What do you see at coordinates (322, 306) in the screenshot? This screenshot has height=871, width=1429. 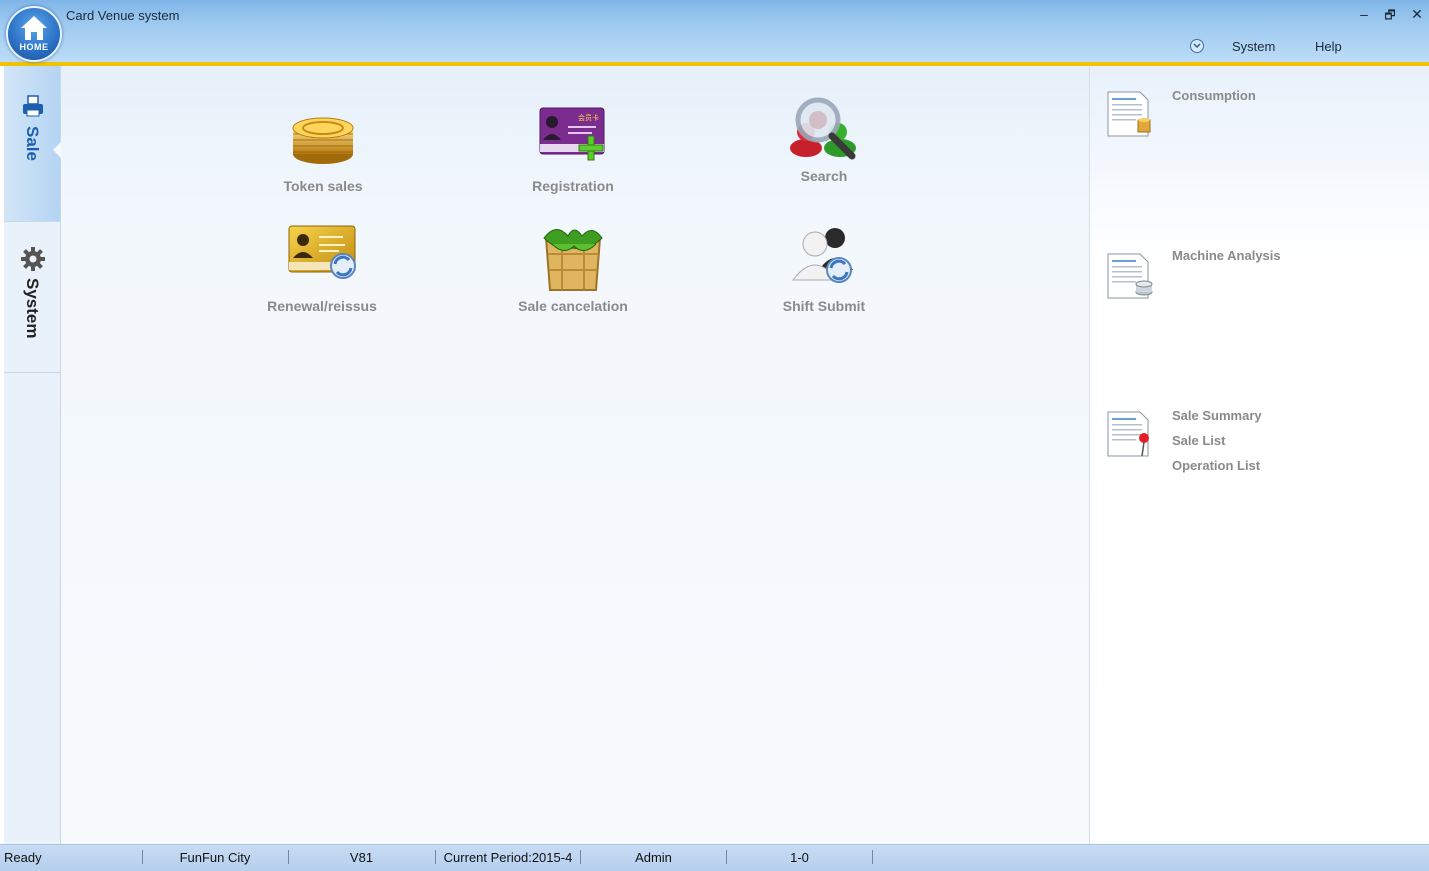 I see `tile-renewal-reissus-label: Renewal/reissus` at bounding box center [322, 306].